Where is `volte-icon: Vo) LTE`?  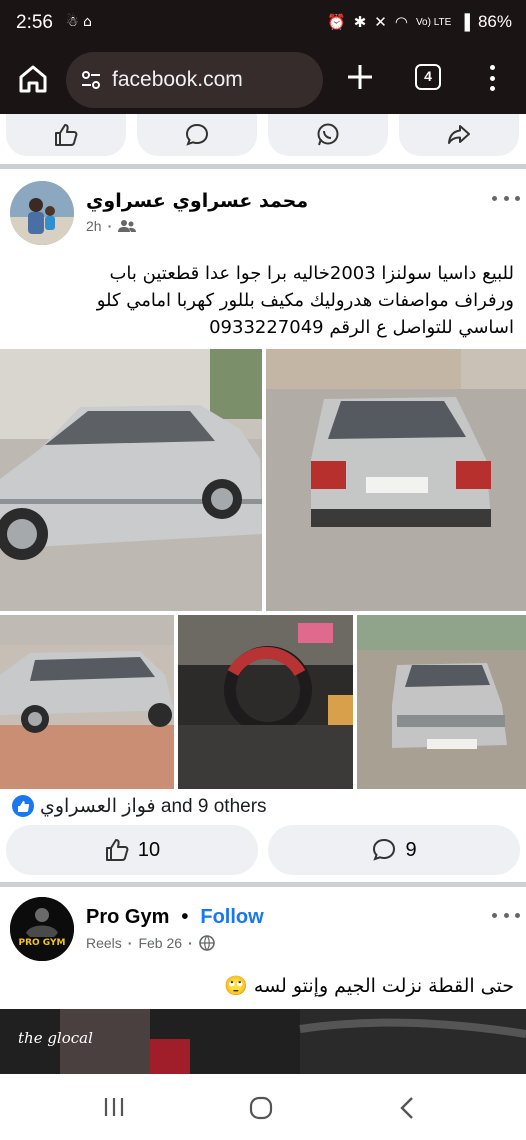
volte-icon: Vo) LTE is located at coordinates (433, 22).